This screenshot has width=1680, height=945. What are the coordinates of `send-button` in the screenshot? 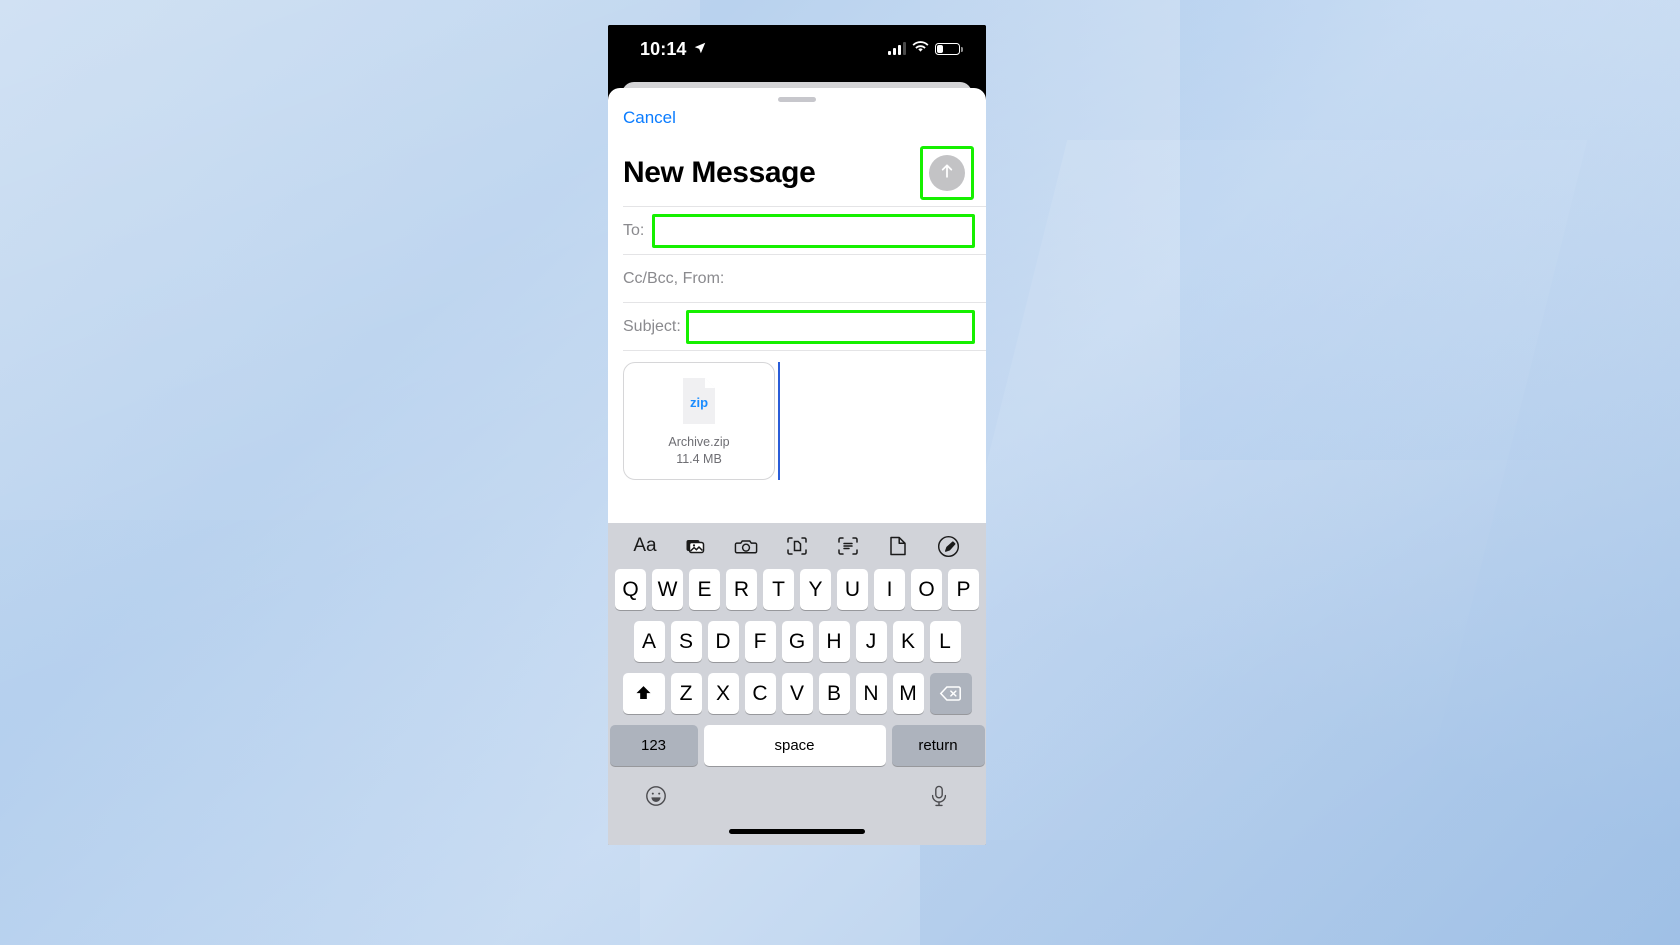 It's located at (947, 173).